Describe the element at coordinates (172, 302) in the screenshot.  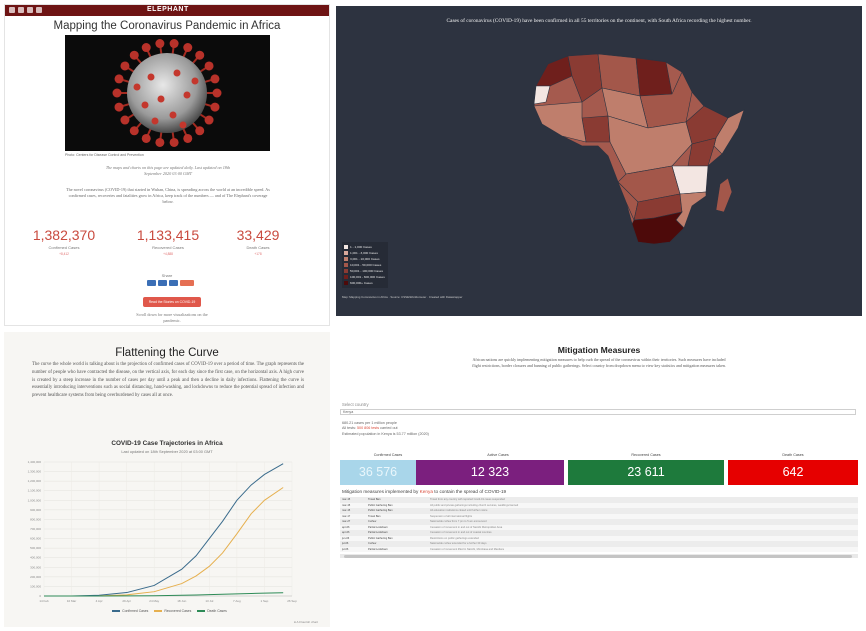
I see `read-stories-button: Read the Stories on COVID-19` at that location.